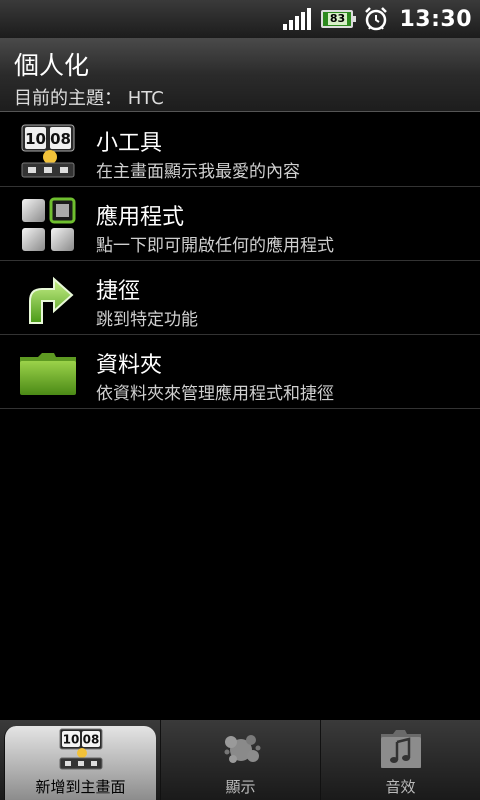 Image resolution: width=480 pixels, height=800 pixels. I want to click on apps-grid-icon, so click(49, 224).